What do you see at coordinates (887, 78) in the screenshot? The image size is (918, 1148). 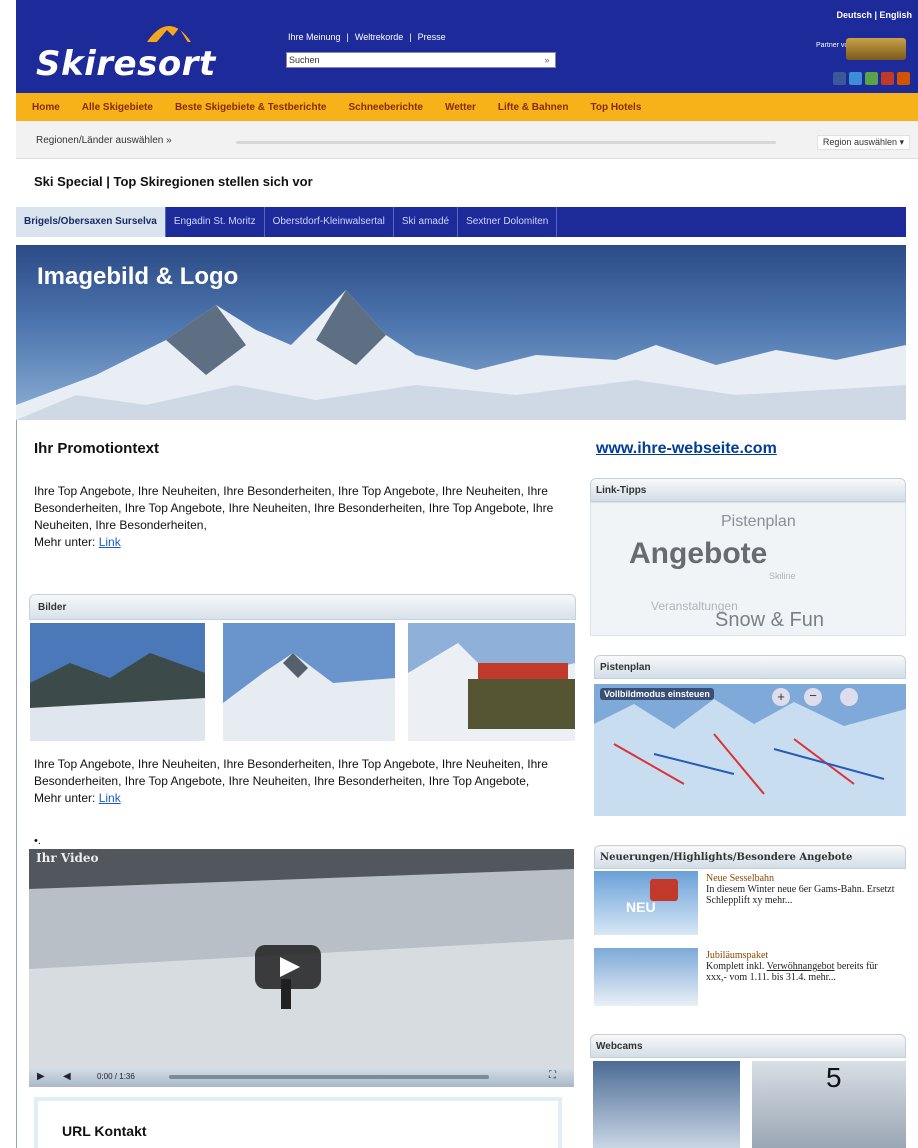 I see `mail-icon` at bounding box center [887, 78].